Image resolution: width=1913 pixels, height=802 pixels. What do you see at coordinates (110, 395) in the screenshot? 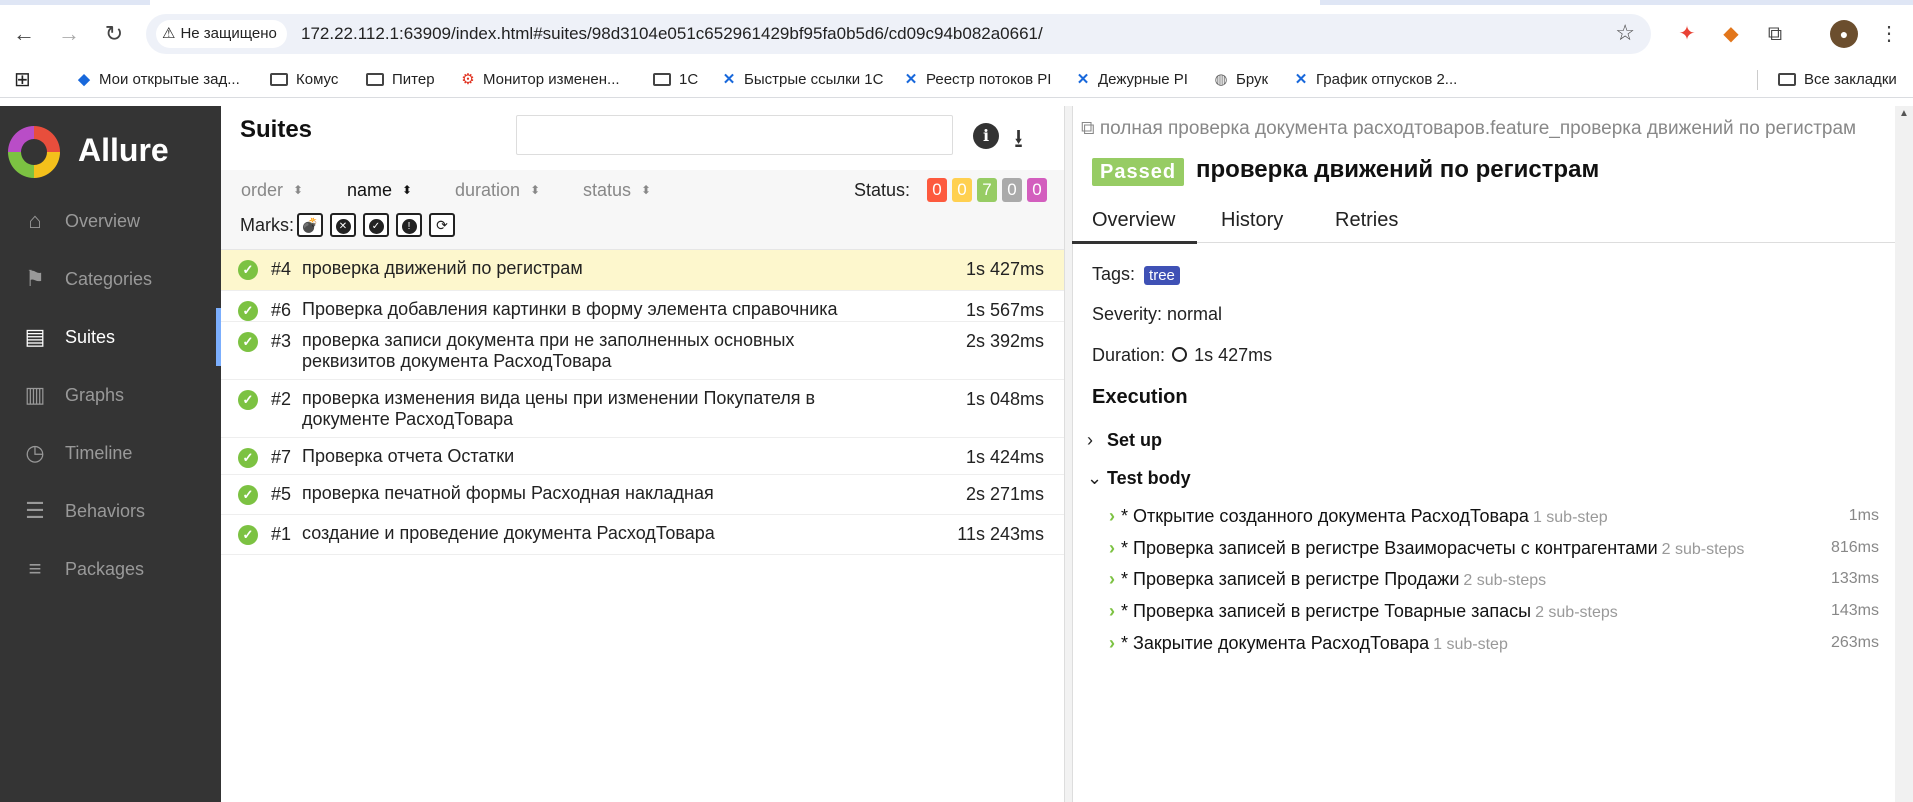
I see `sidebar-item-graphs: ▥ Graphs` at bounding box center [110, 395].